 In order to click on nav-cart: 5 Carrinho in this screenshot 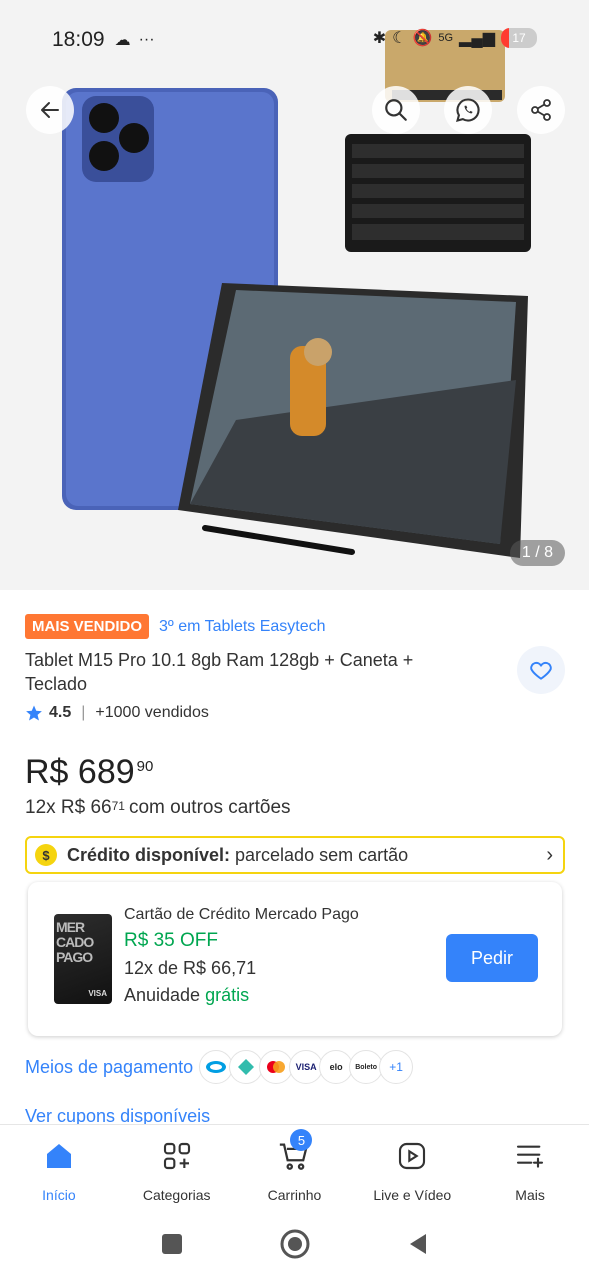, I will do `click(295, 1166)`.